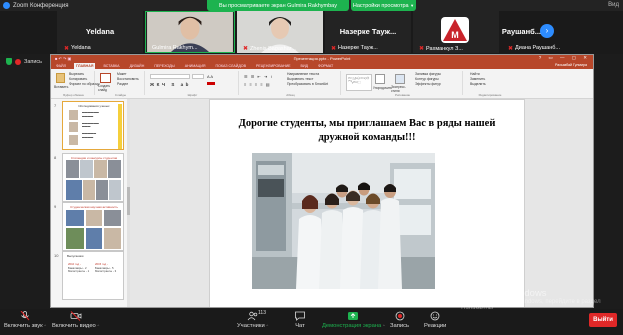 The width and height of the screenshot is (623, 335). What do you see at coordinates (400, 326) in the screenshot?
I see `record-label: Запись` at bounding box center [400, 326].